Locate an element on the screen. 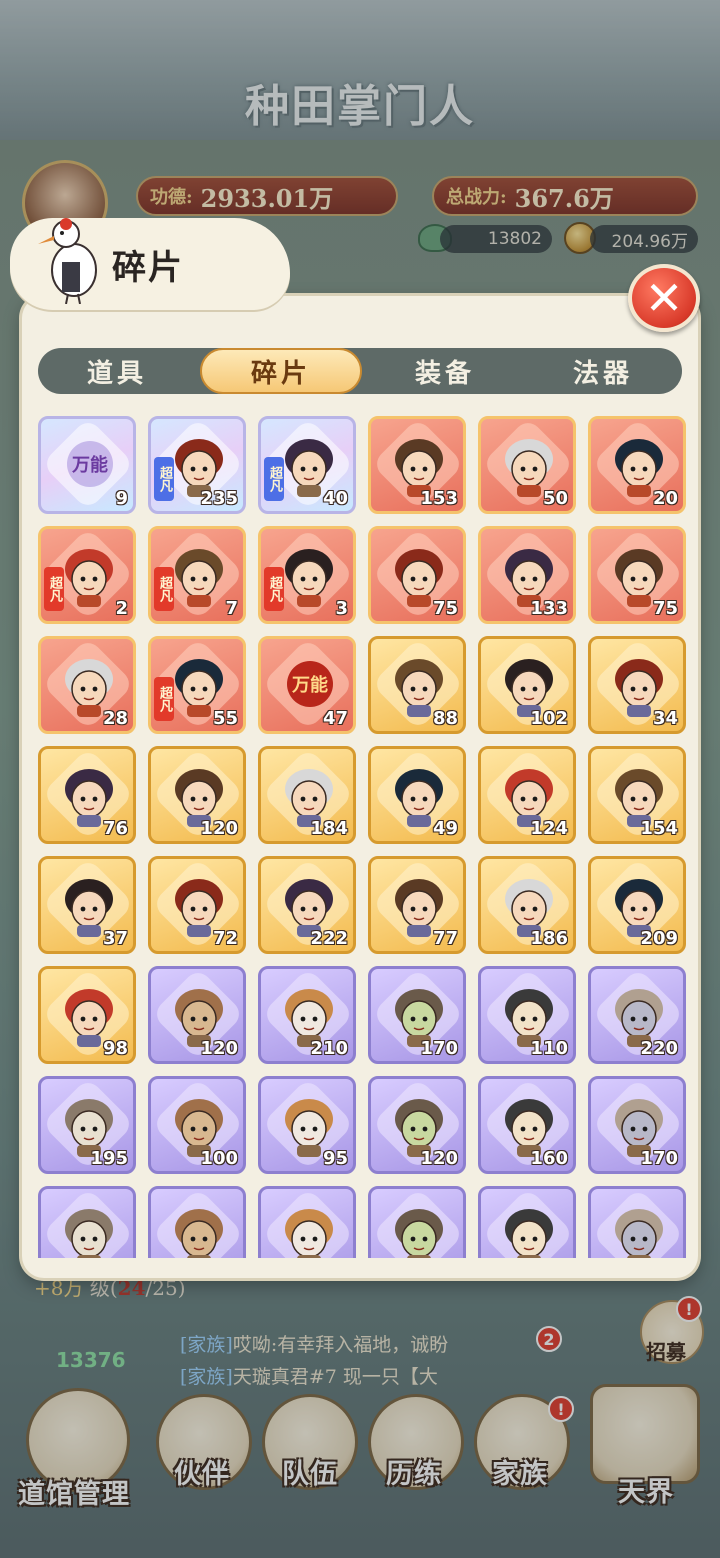  fragment-card: 万能 47 is located at coordinates (307, 685).